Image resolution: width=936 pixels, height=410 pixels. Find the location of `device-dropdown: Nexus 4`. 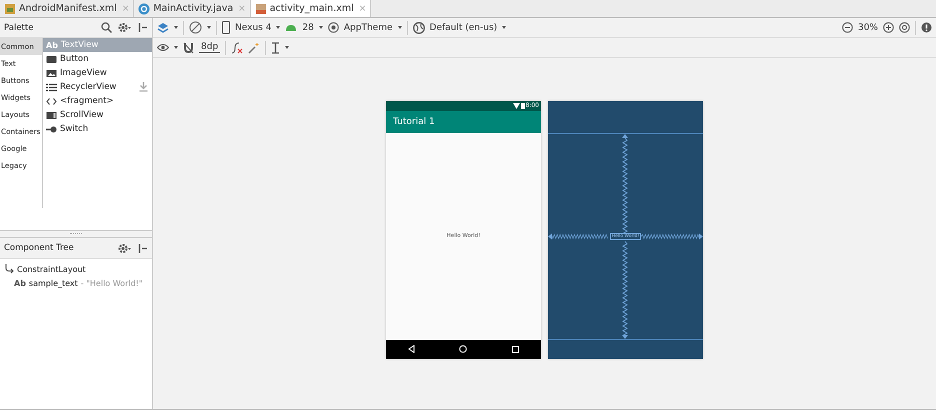

device-dropdown: Nexus 4 is located at coordinates (253, 27).